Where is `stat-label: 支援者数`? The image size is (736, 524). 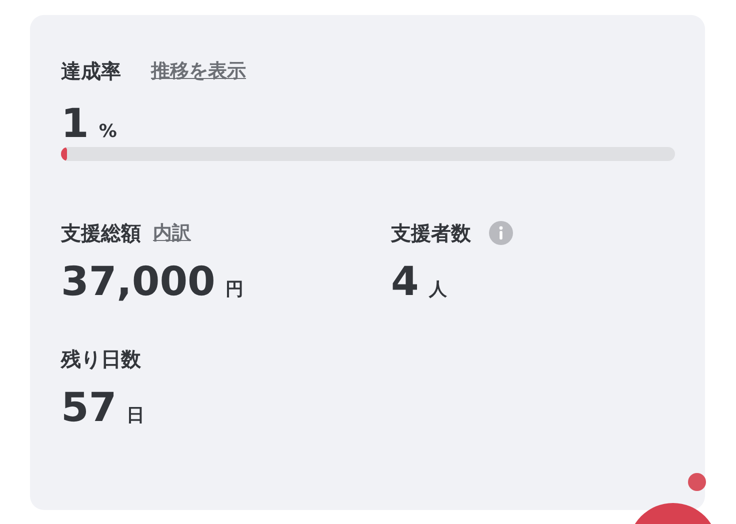
stat-label: 支援者数 is located at coordinates (431, 233).